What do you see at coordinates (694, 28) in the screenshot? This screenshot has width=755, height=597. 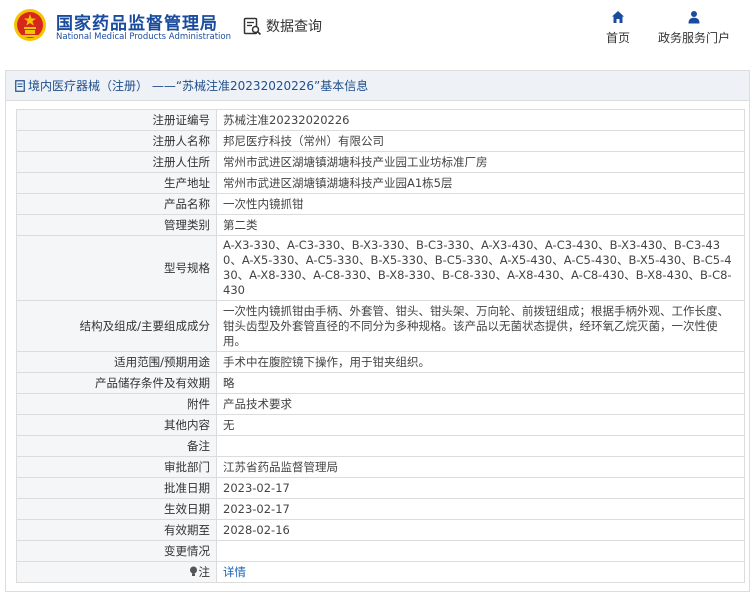 I see `nav-service-portal: 政务服务门户` at bounding box center [694, 28].